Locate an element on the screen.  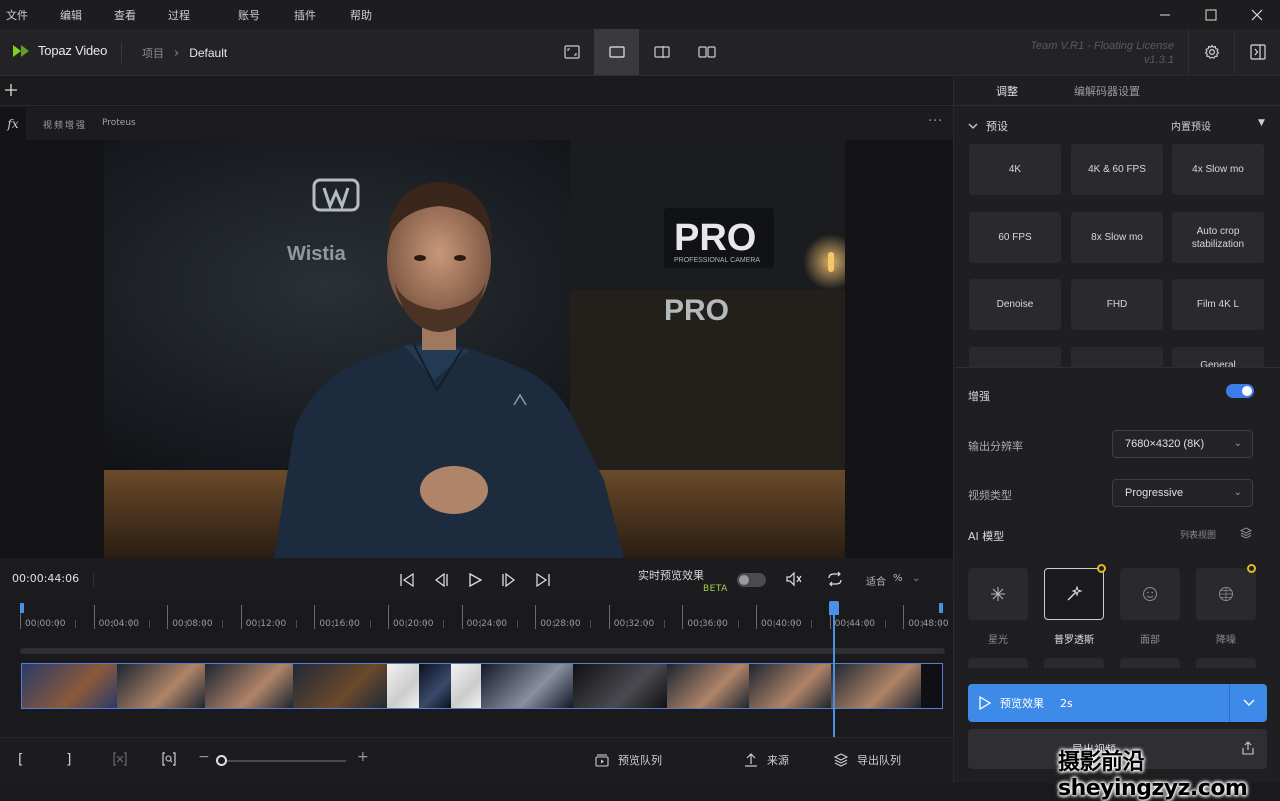
timeline-scrollbar is located at coordinates (482, 651).